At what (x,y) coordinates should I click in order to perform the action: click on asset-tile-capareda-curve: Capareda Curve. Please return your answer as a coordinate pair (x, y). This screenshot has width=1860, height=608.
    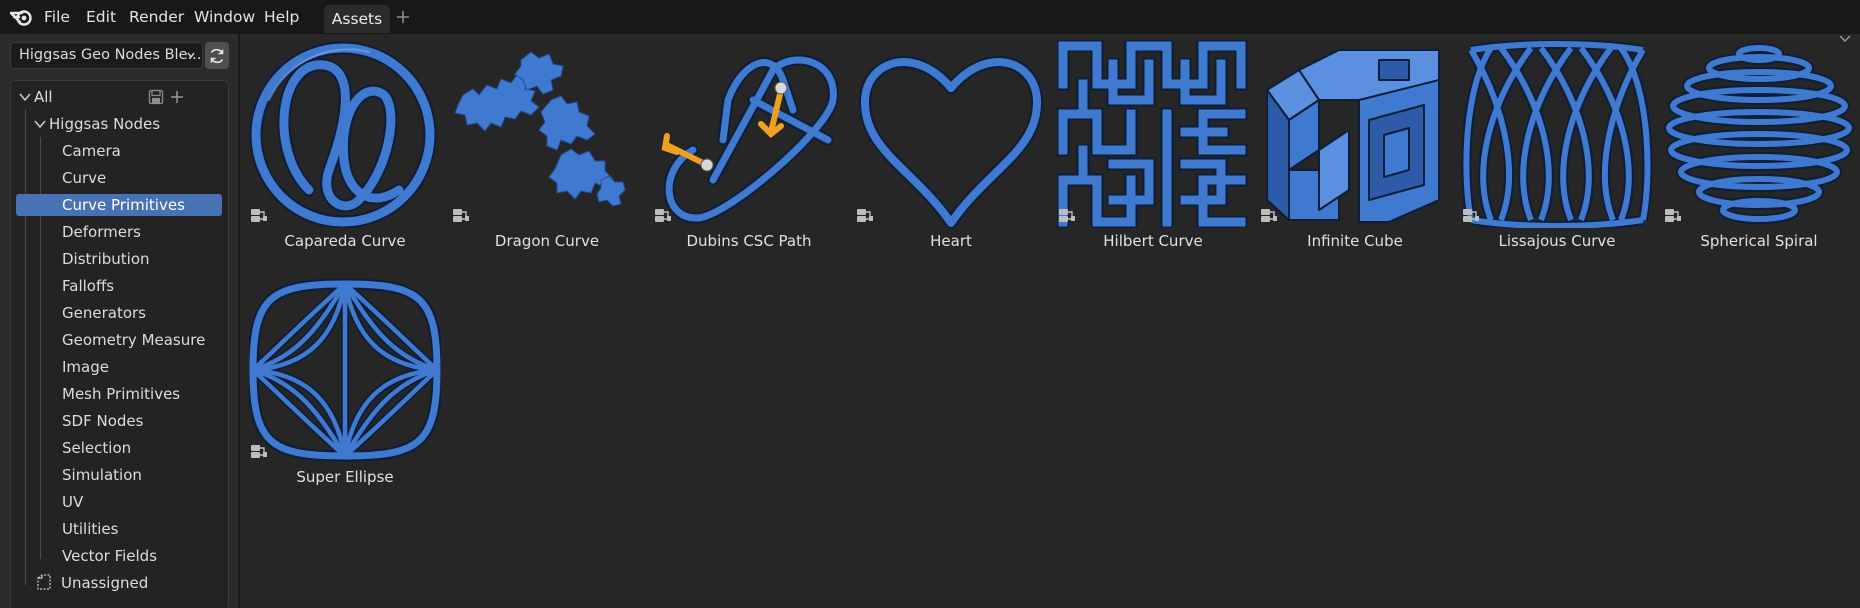
    Looking at the image, I should click on (345, 149).